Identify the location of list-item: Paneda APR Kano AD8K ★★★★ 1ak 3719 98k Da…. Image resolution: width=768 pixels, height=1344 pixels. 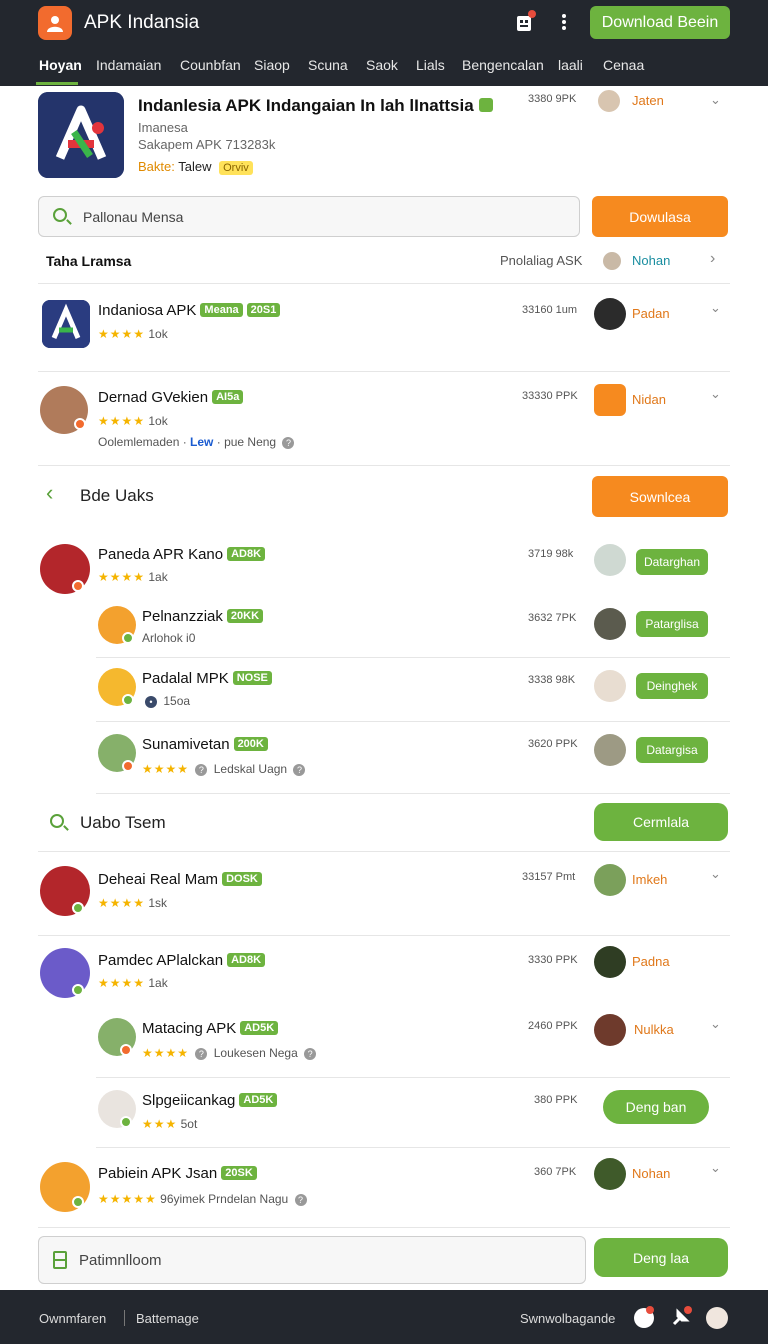
(384, 565).